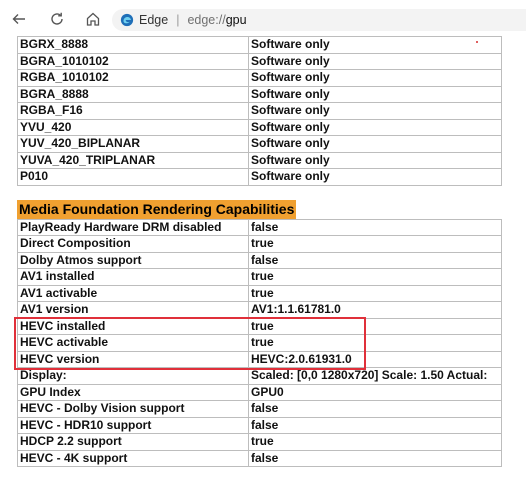 This screenshot has width=526, height=480. I want to click on table-row: Dolby Atmos support false, so click(259, 260).